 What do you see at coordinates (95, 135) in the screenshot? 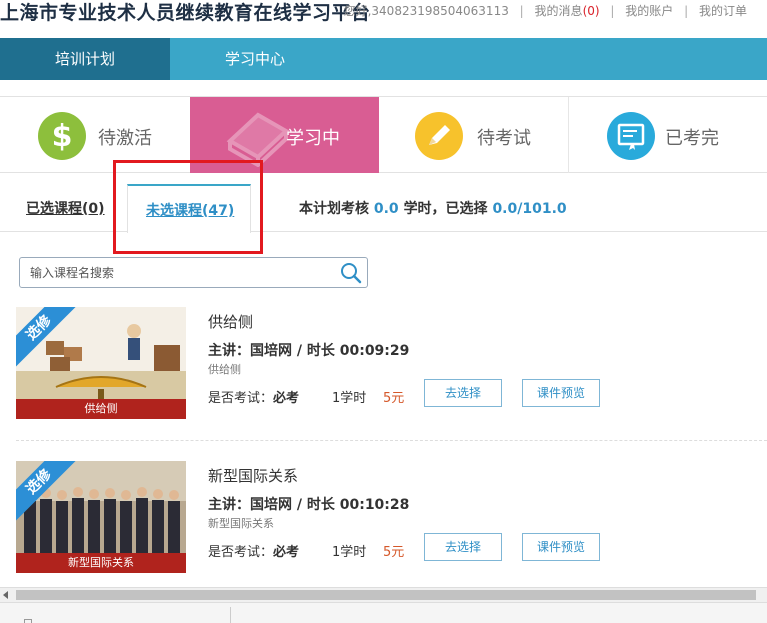
I see `status-tab-pending-activation: $ 待激活` at bounding box center [95, 135].